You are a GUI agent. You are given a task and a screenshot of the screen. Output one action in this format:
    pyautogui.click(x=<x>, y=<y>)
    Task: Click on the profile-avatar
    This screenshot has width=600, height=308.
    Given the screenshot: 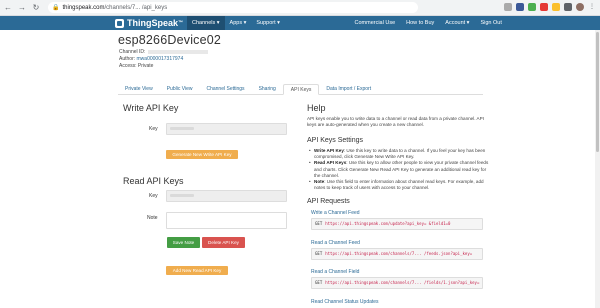 What is the action you would take?
    pyautogui.click(x=580, y=7)
    